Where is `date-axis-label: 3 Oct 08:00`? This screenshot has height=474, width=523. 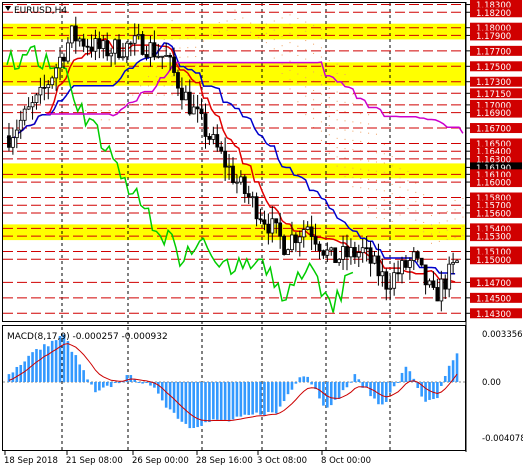
date-axis-label: 3 Oct 08:00 is located at coordinates (282, 461).